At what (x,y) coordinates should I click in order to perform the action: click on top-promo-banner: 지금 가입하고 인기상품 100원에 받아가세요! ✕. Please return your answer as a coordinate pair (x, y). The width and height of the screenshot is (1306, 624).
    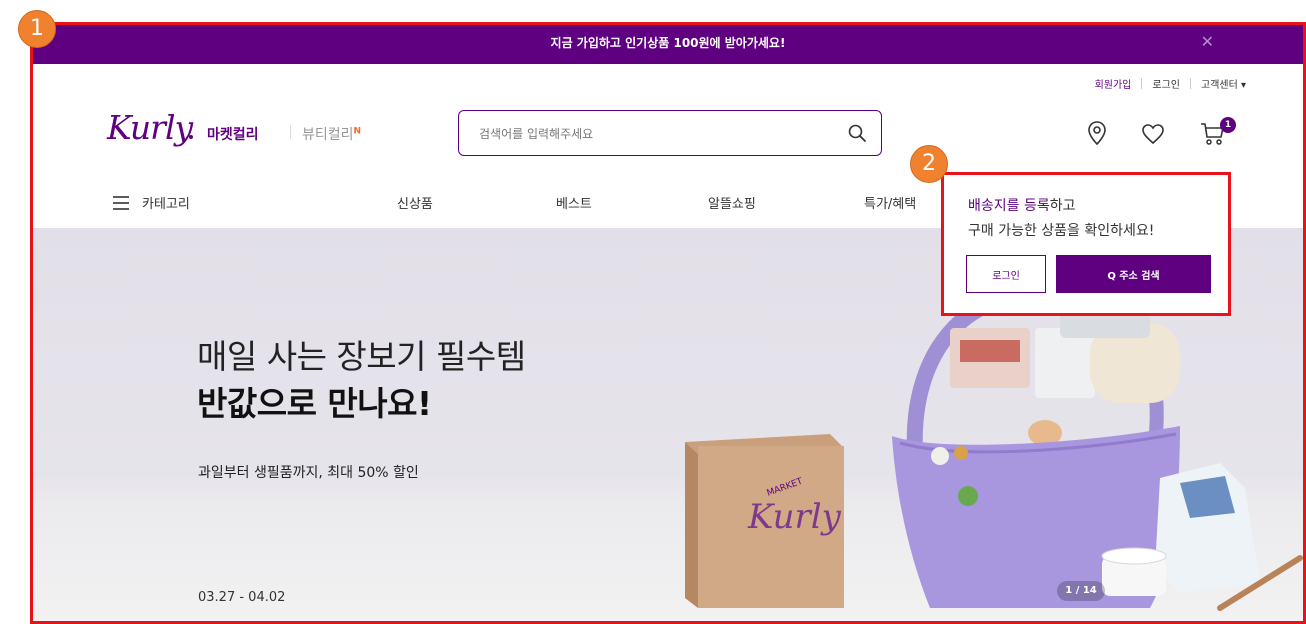
    Looking at the image, I should click on (668, 43).